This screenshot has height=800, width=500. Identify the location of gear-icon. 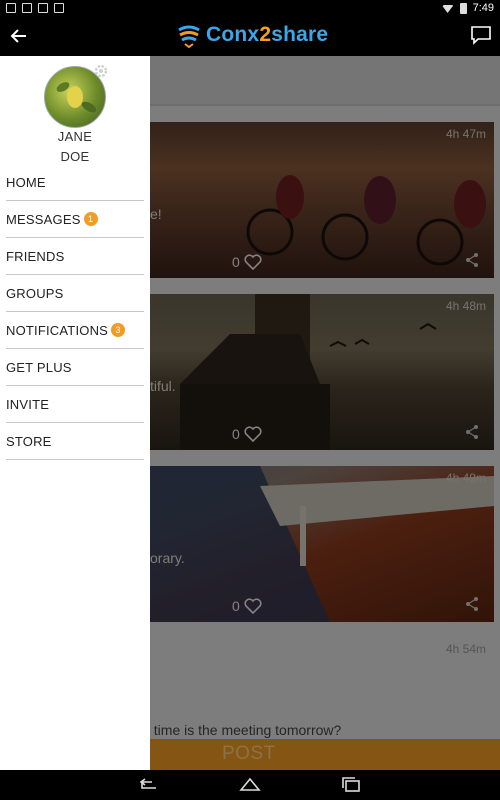
(101, 71).